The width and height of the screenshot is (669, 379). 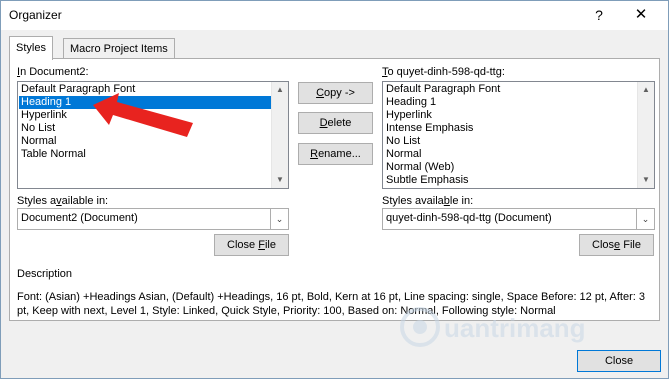 What do you see at coordinates (616, 245) in the screenshot?
I see `right-close-file-button: Close File` at bounding box center [616, 245].